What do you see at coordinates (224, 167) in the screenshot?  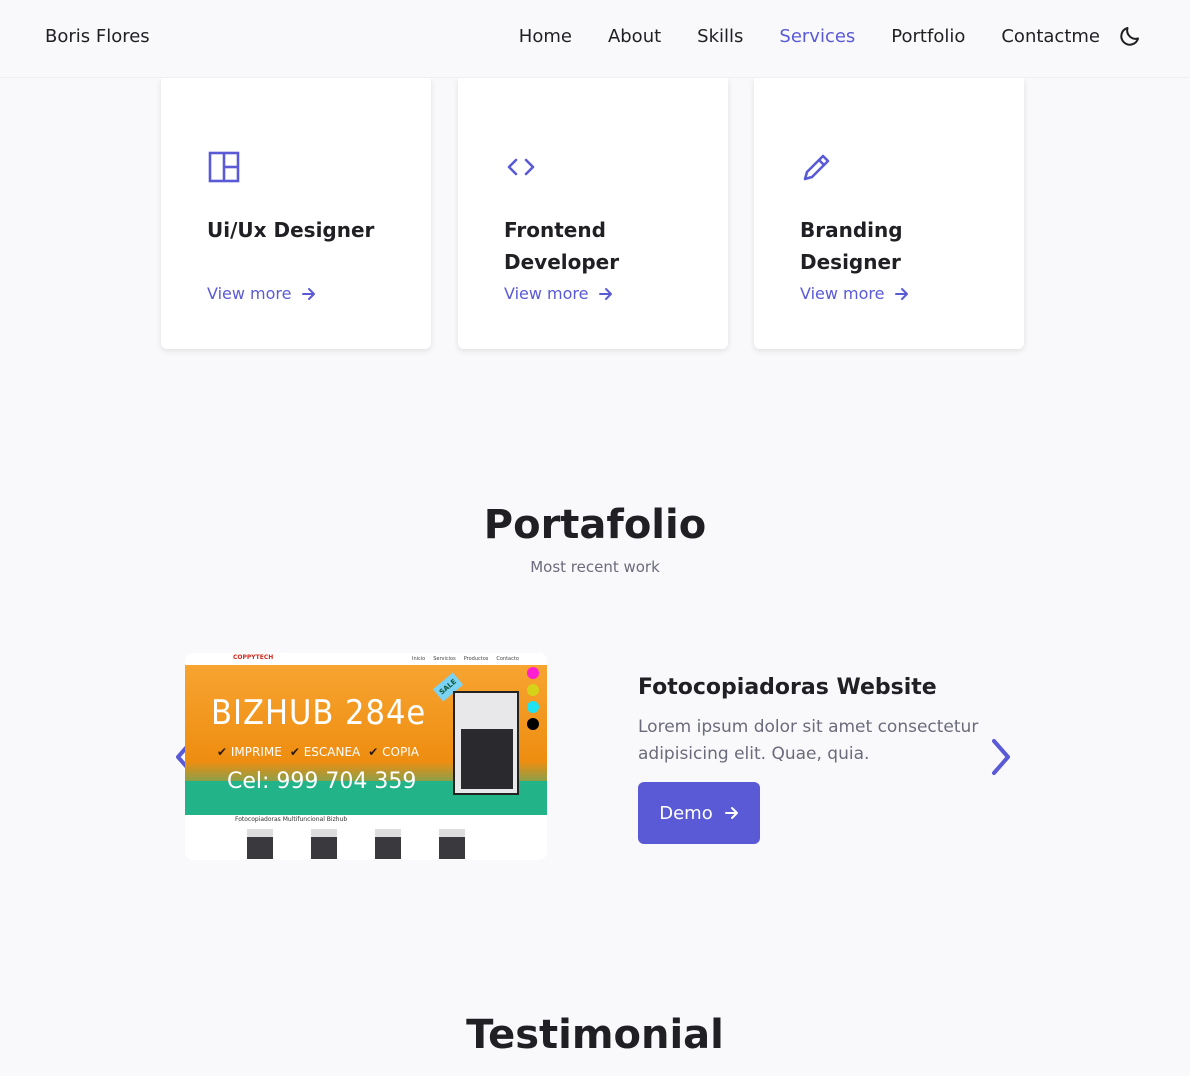 I see `layout-icon` at bounding box center [224, 167].